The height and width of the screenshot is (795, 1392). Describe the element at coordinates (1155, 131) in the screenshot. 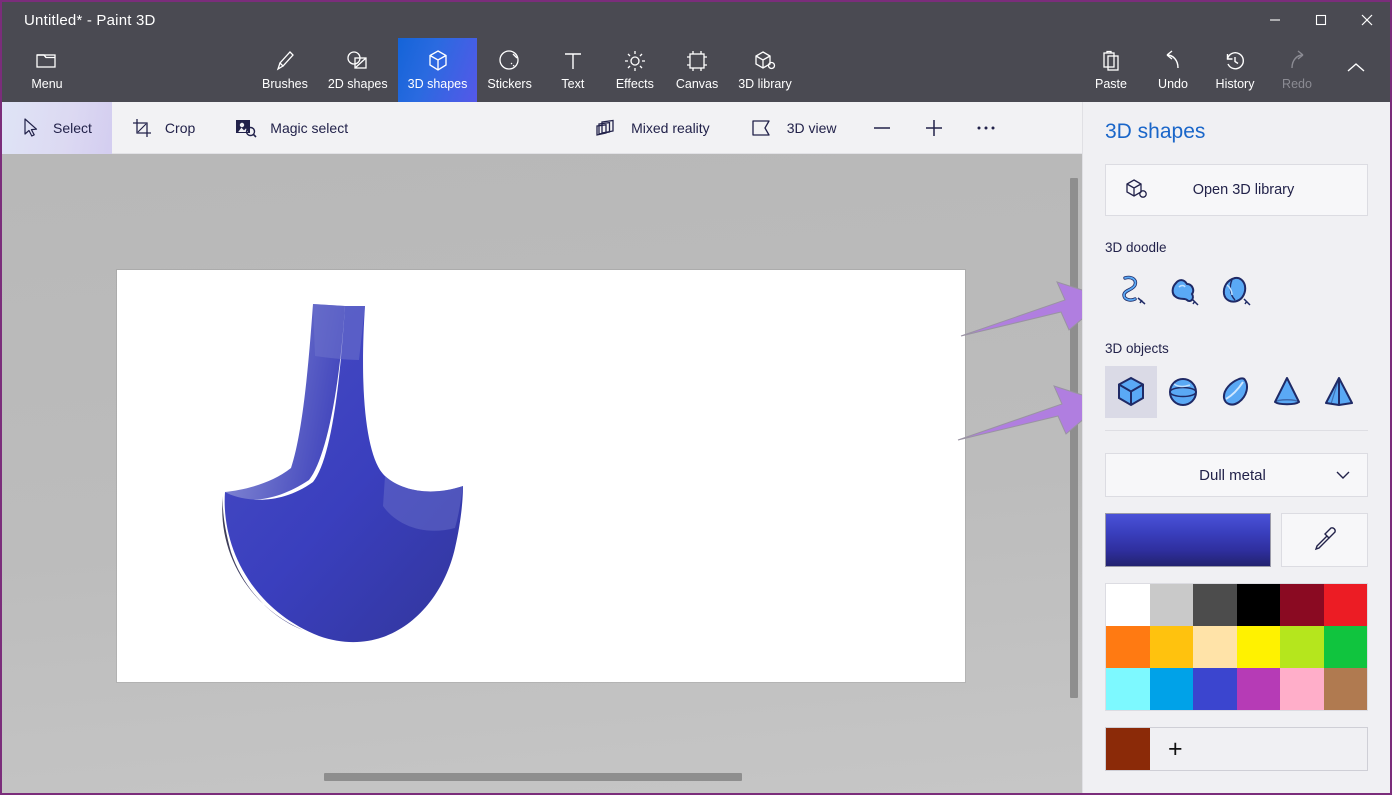

I see `panel-title: 3D shapes` at that location.